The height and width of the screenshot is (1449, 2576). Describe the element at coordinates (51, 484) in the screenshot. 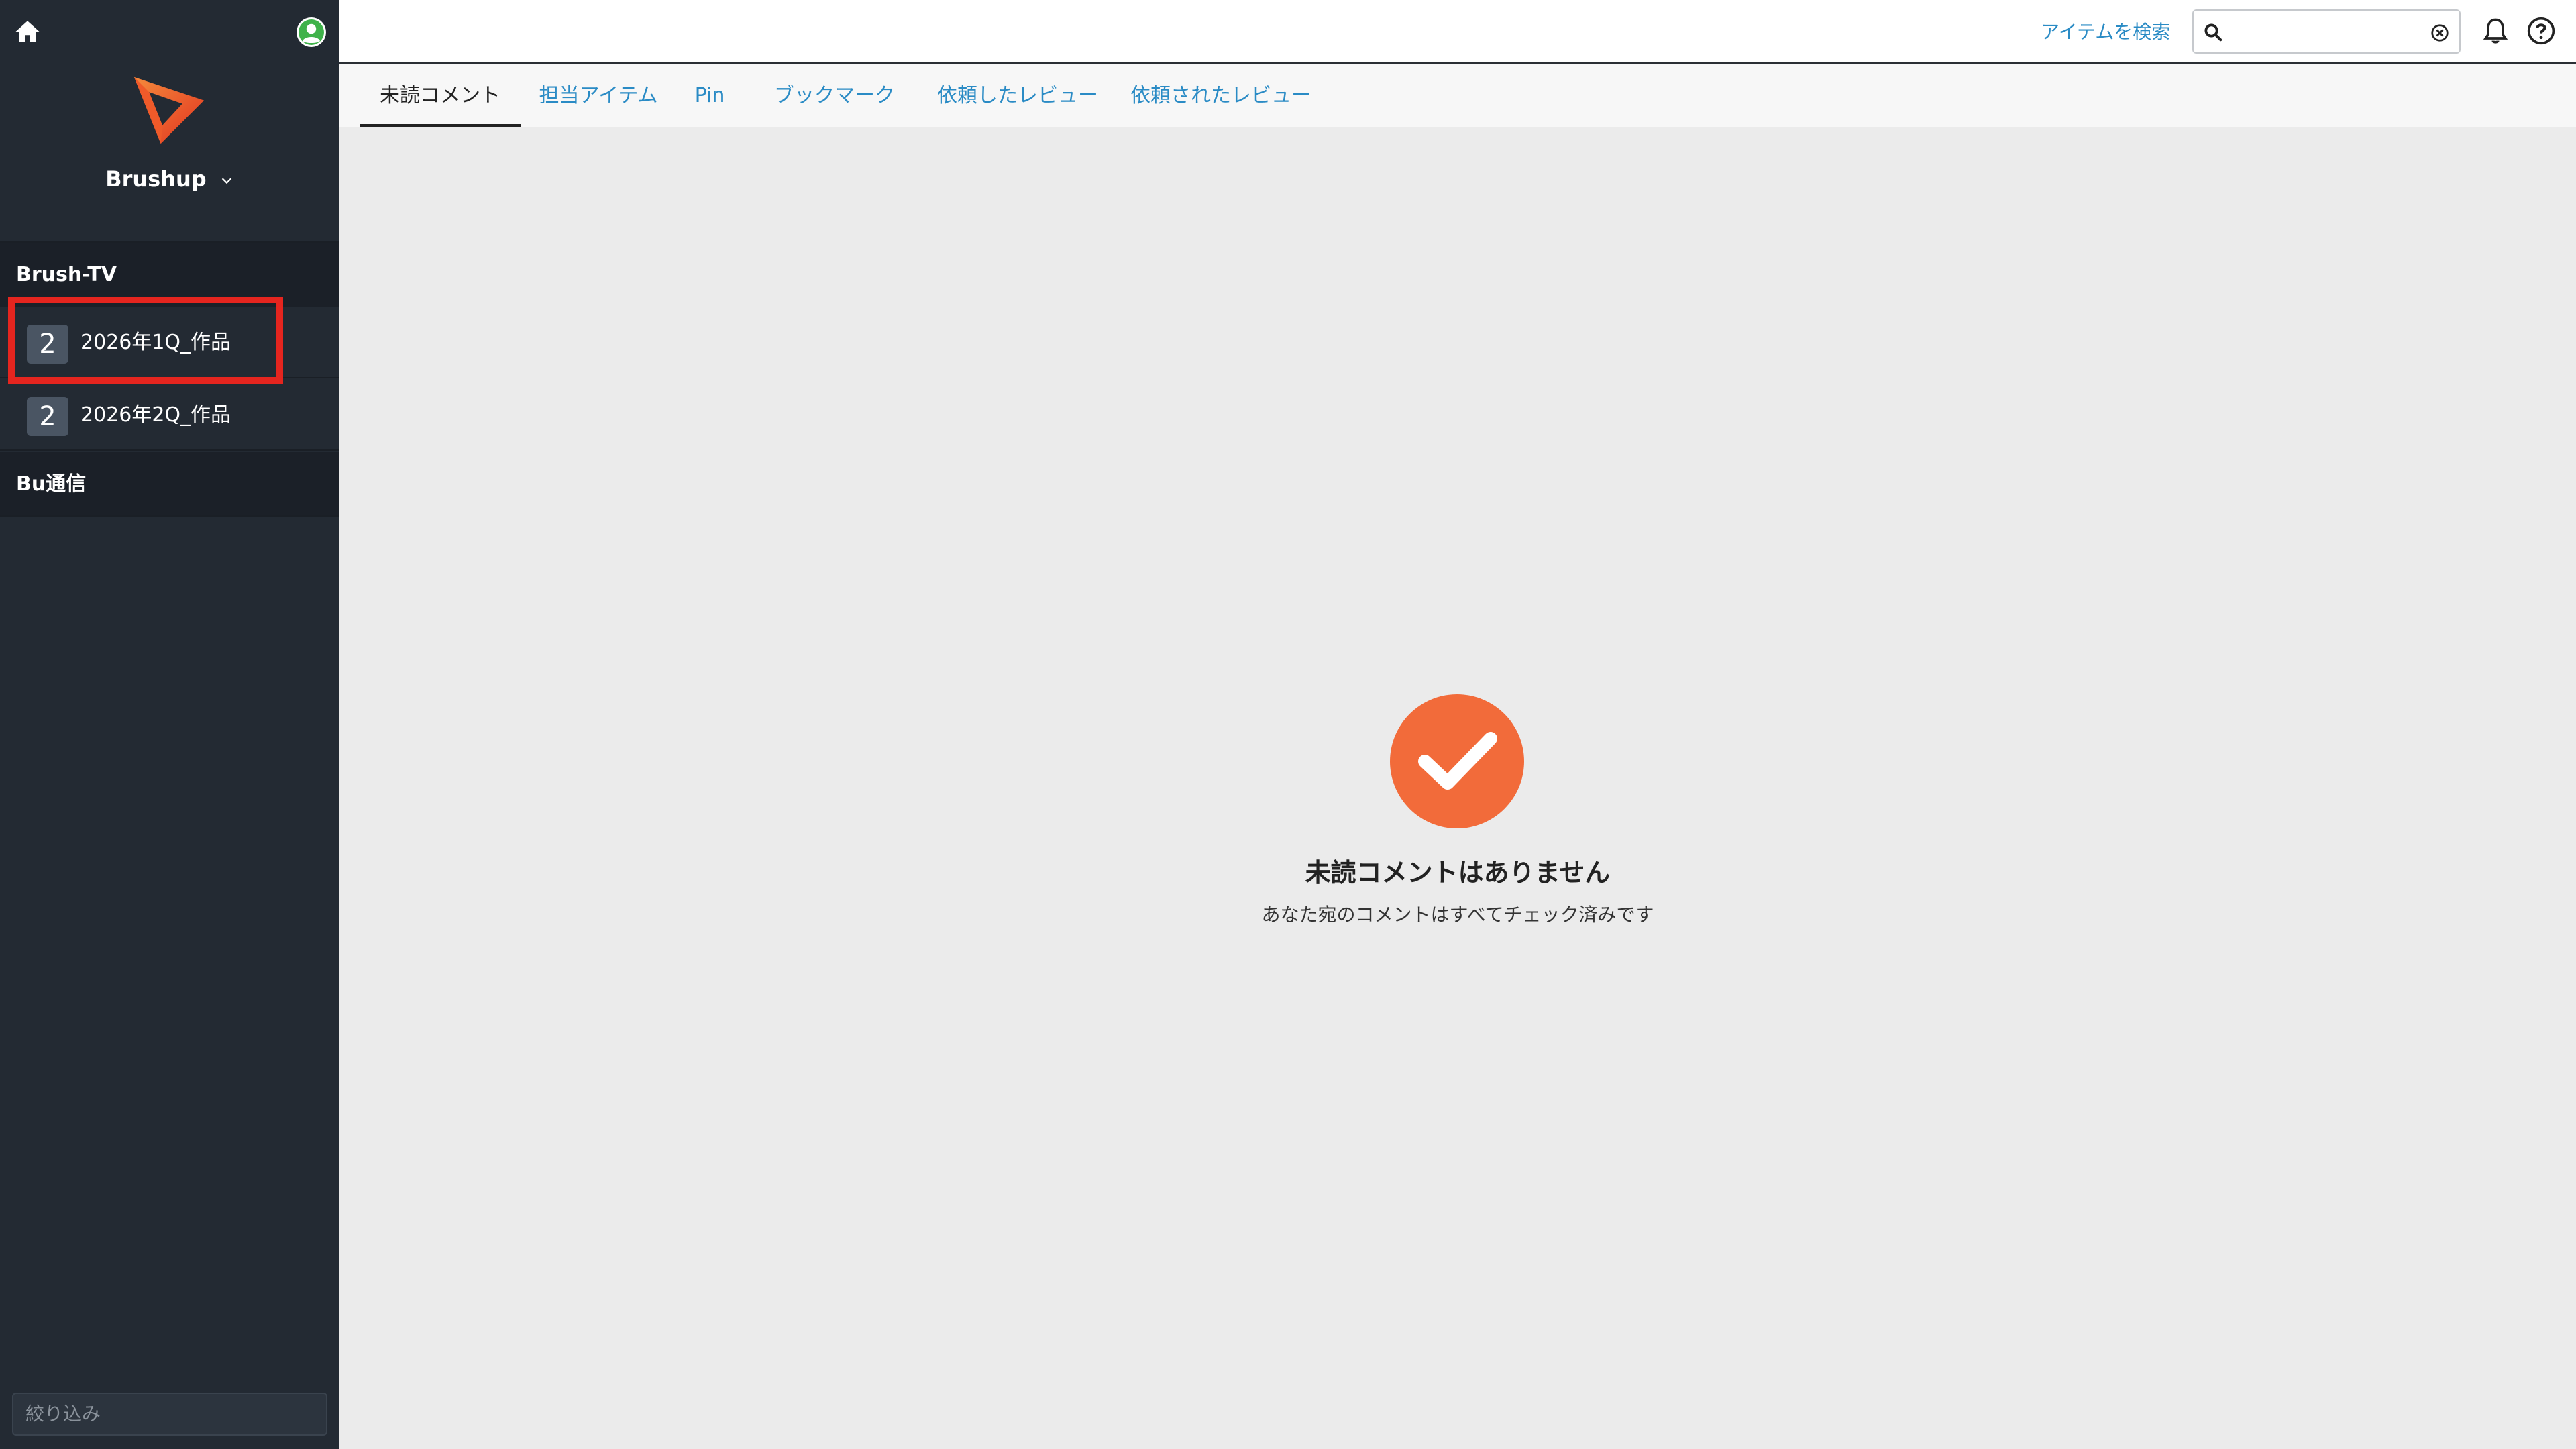

I see `group-label: Bu通信` at that location.